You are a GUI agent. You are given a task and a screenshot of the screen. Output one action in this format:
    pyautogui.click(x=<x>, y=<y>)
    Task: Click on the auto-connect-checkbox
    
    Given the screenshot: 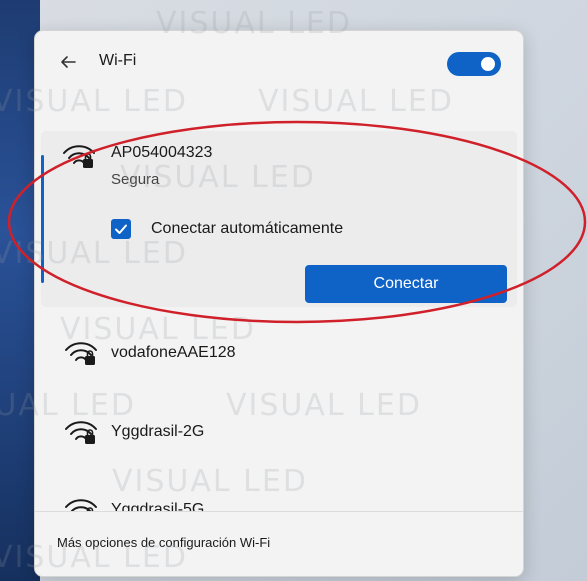 What is the action you would take?
    pyautogui.click(x=121, y=229)
    